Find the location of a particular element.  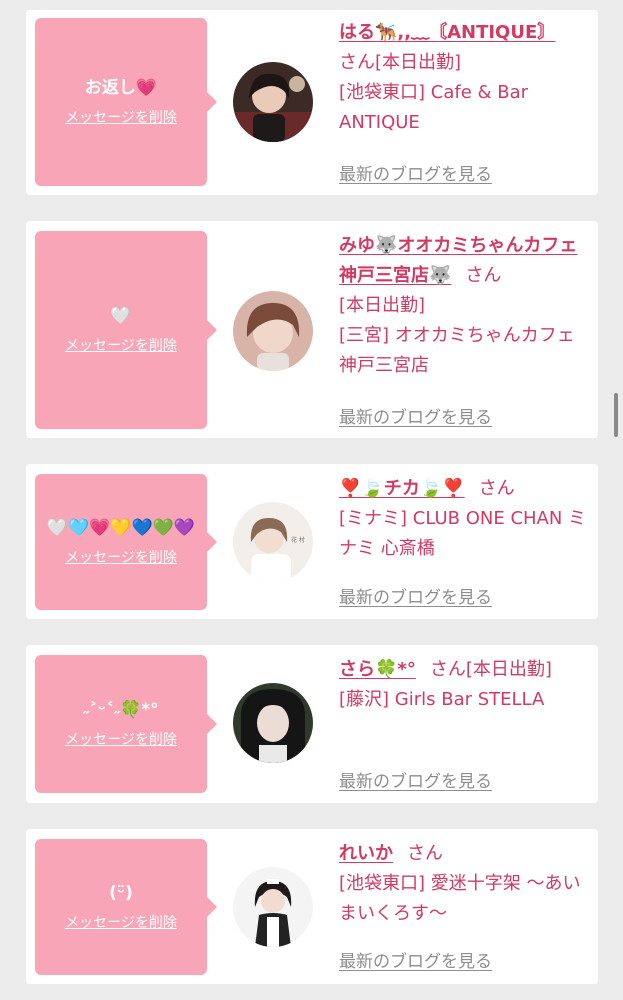

profile-photo-miyu-icon is located at coordinates (273, 331).